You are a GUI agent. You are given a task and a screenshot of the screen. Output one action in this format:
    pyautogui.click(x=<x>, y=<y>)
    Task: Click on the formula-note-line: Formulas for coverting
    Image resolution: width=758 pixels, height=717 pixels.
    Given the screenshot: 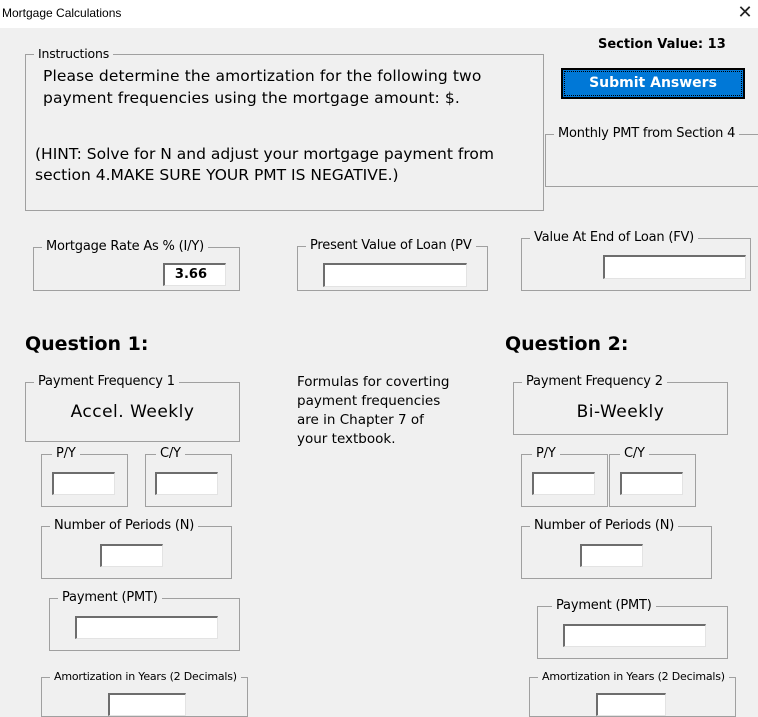 What is the action you would take?
    pyautogui.click(x=373, y=382)
    